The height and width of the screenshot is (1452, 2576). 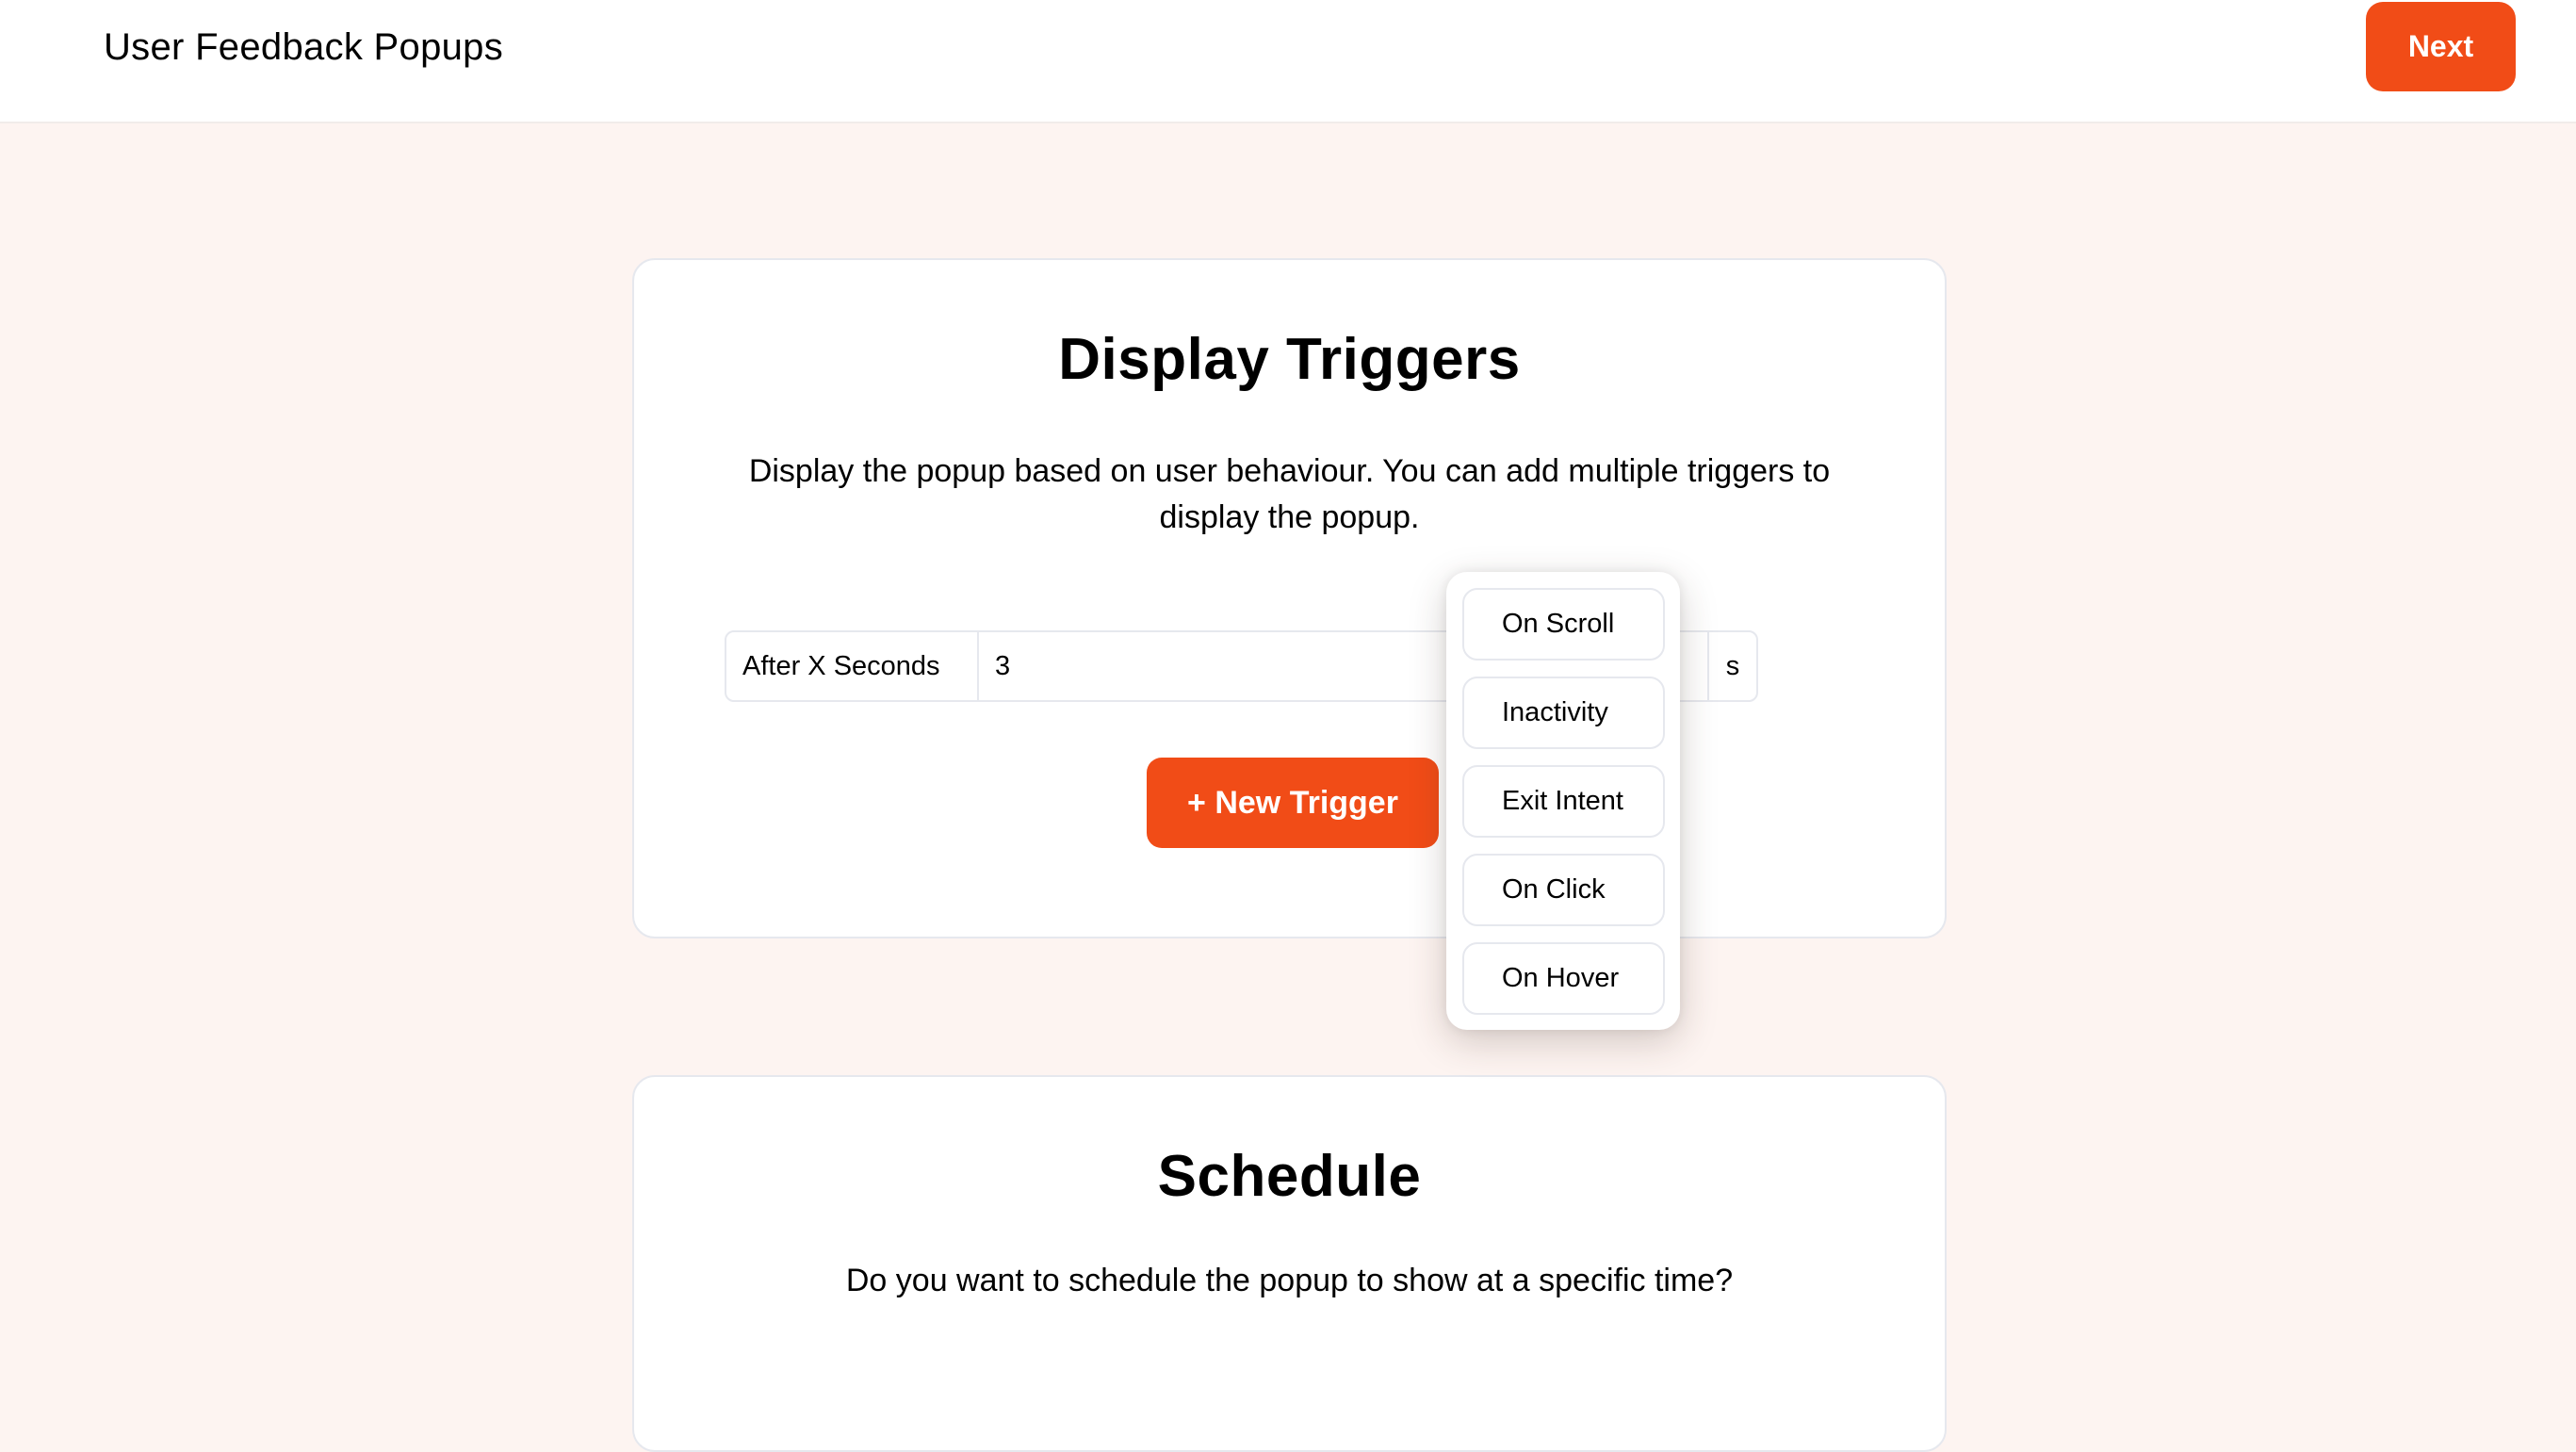 I want to click on dropdown-option-inactivity: Inactivity, so click(x=1563, y=713).